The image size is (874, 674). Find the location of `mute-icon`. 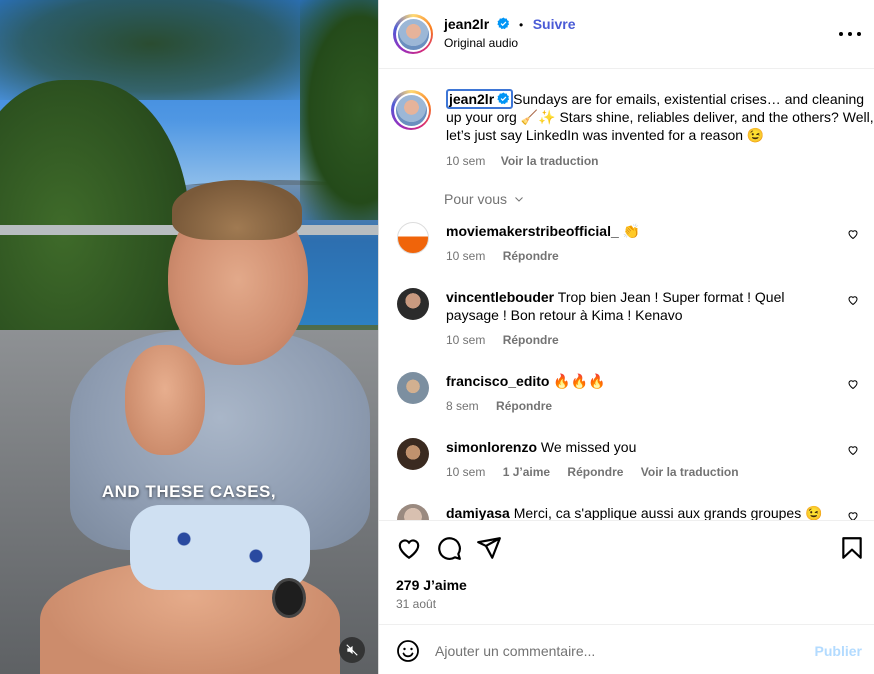

mute-icon is located at coordinates (352, 650).